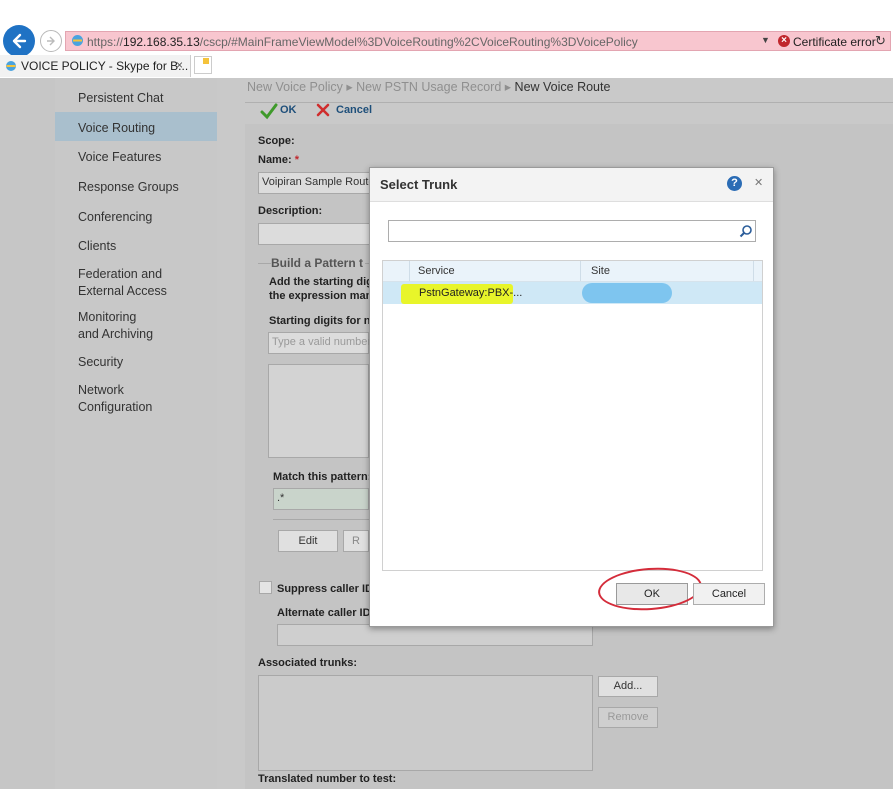 The width and height of the screenshot is (893, 789). Describe the element at coordinates (746, 231) in the screenshot. I see `search-icon` at that location.